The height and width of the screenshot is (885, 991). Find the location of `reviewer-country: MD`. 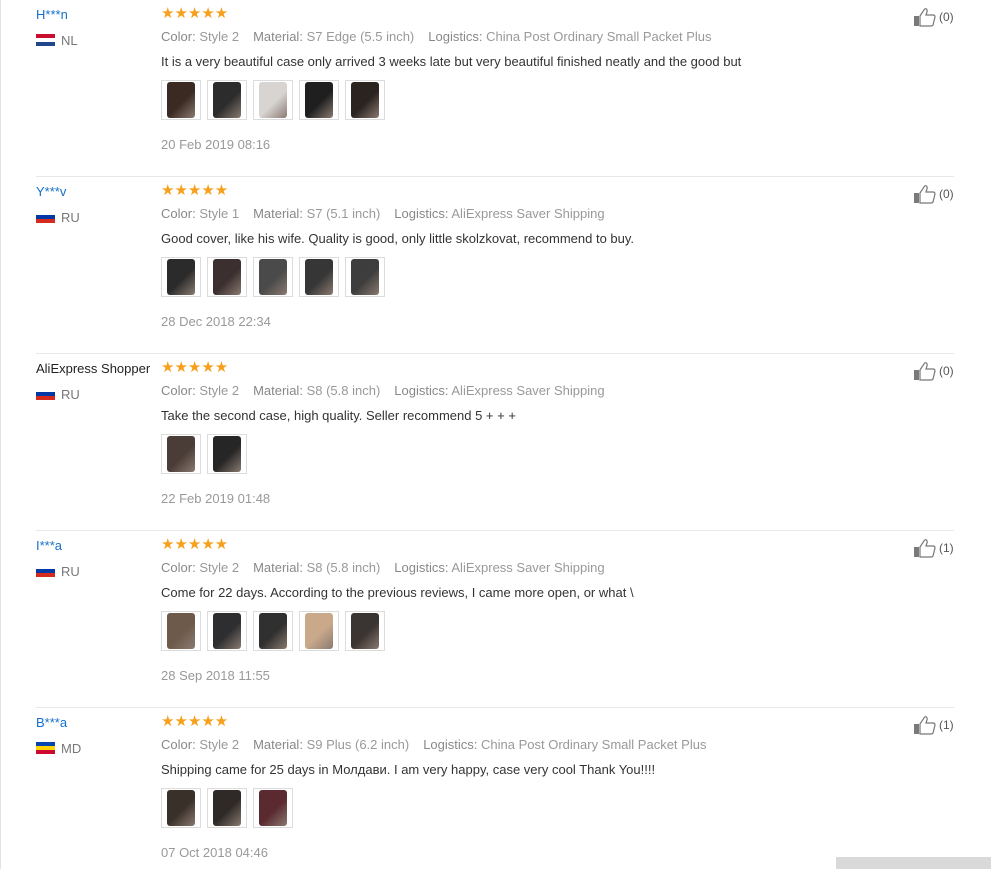

reviewer-country: MD is located at coordinates (71, 748).